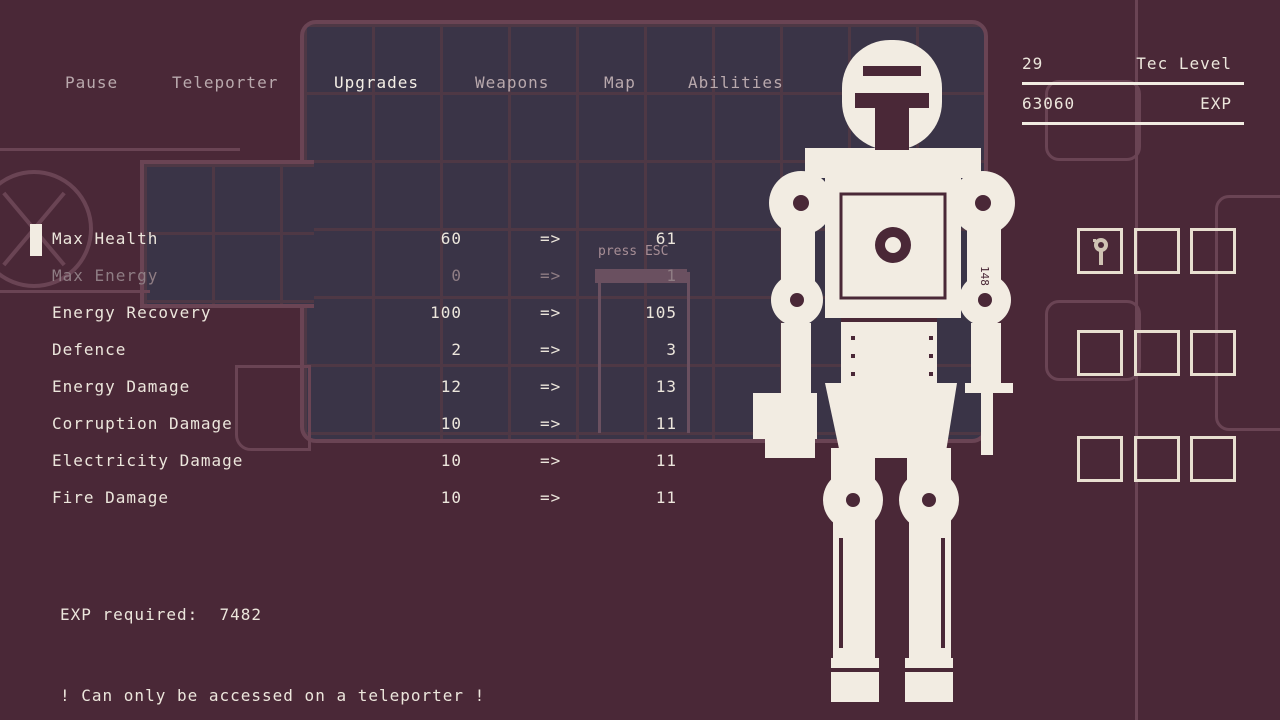 The height and width of the screenshot is (720, 1280). I want to click on exp-label: EXP, so click(1216, 103).